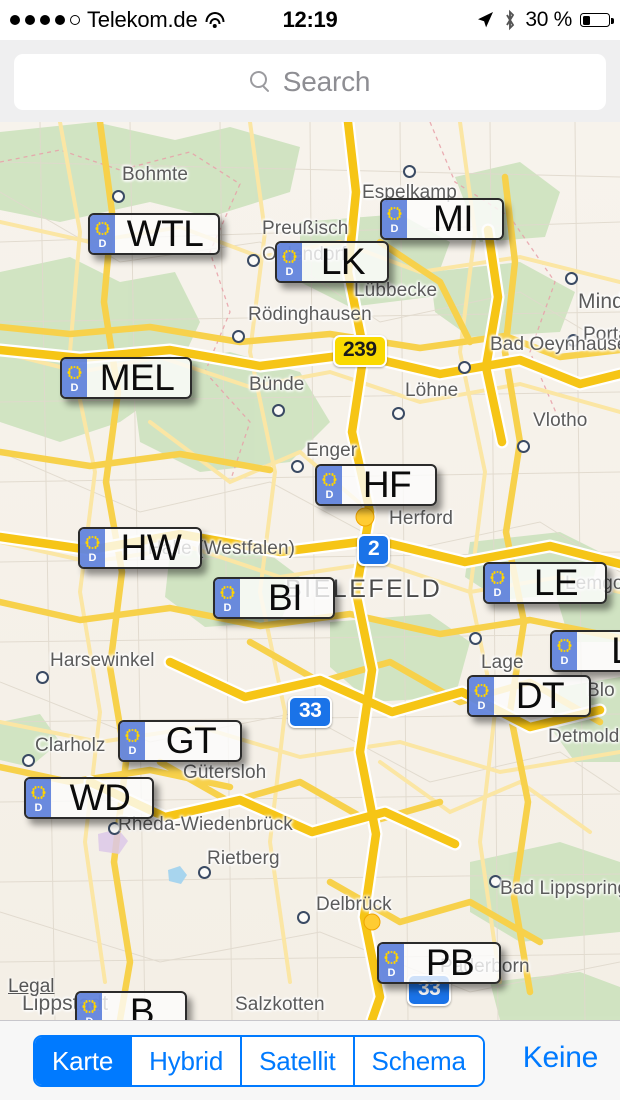  I want to click on plate-marker-lk: D LK, so click(332, 262).